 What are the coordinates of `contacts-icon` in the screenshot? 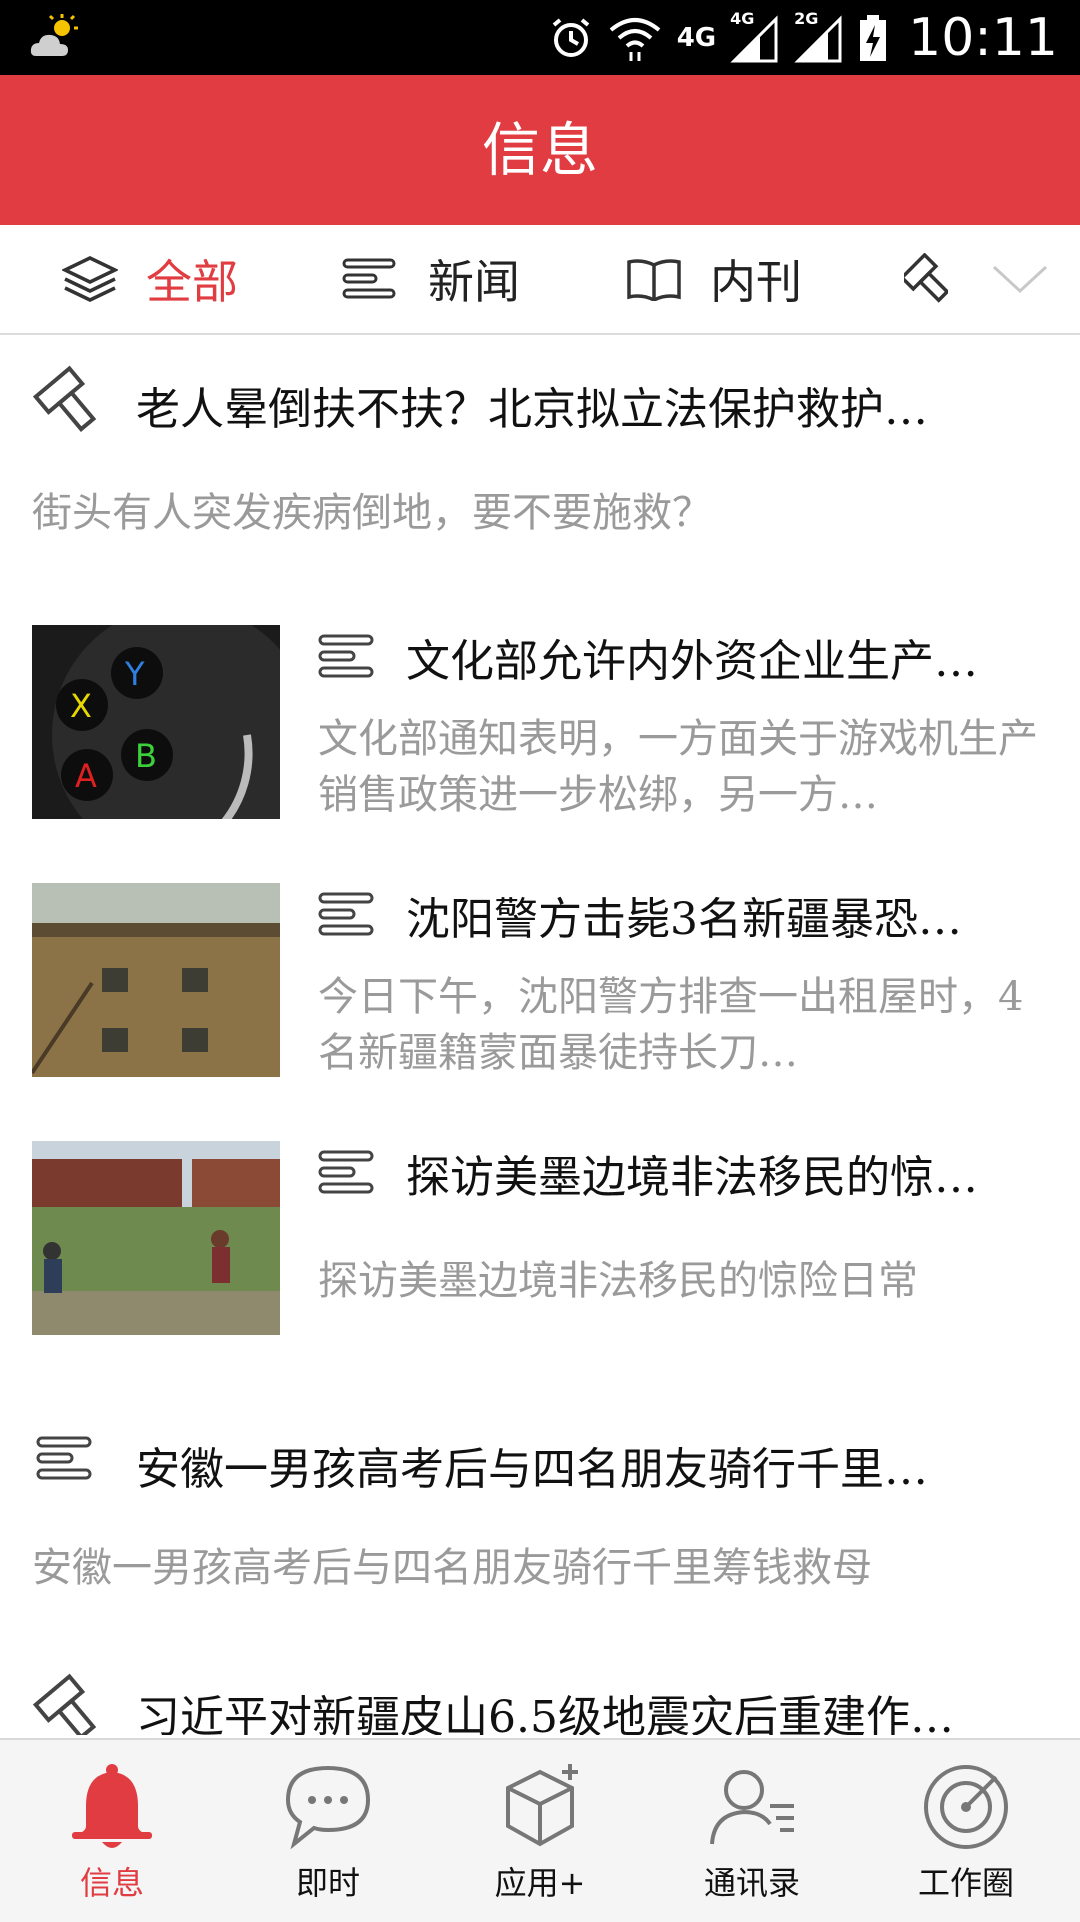 It's located at (752, 1807).